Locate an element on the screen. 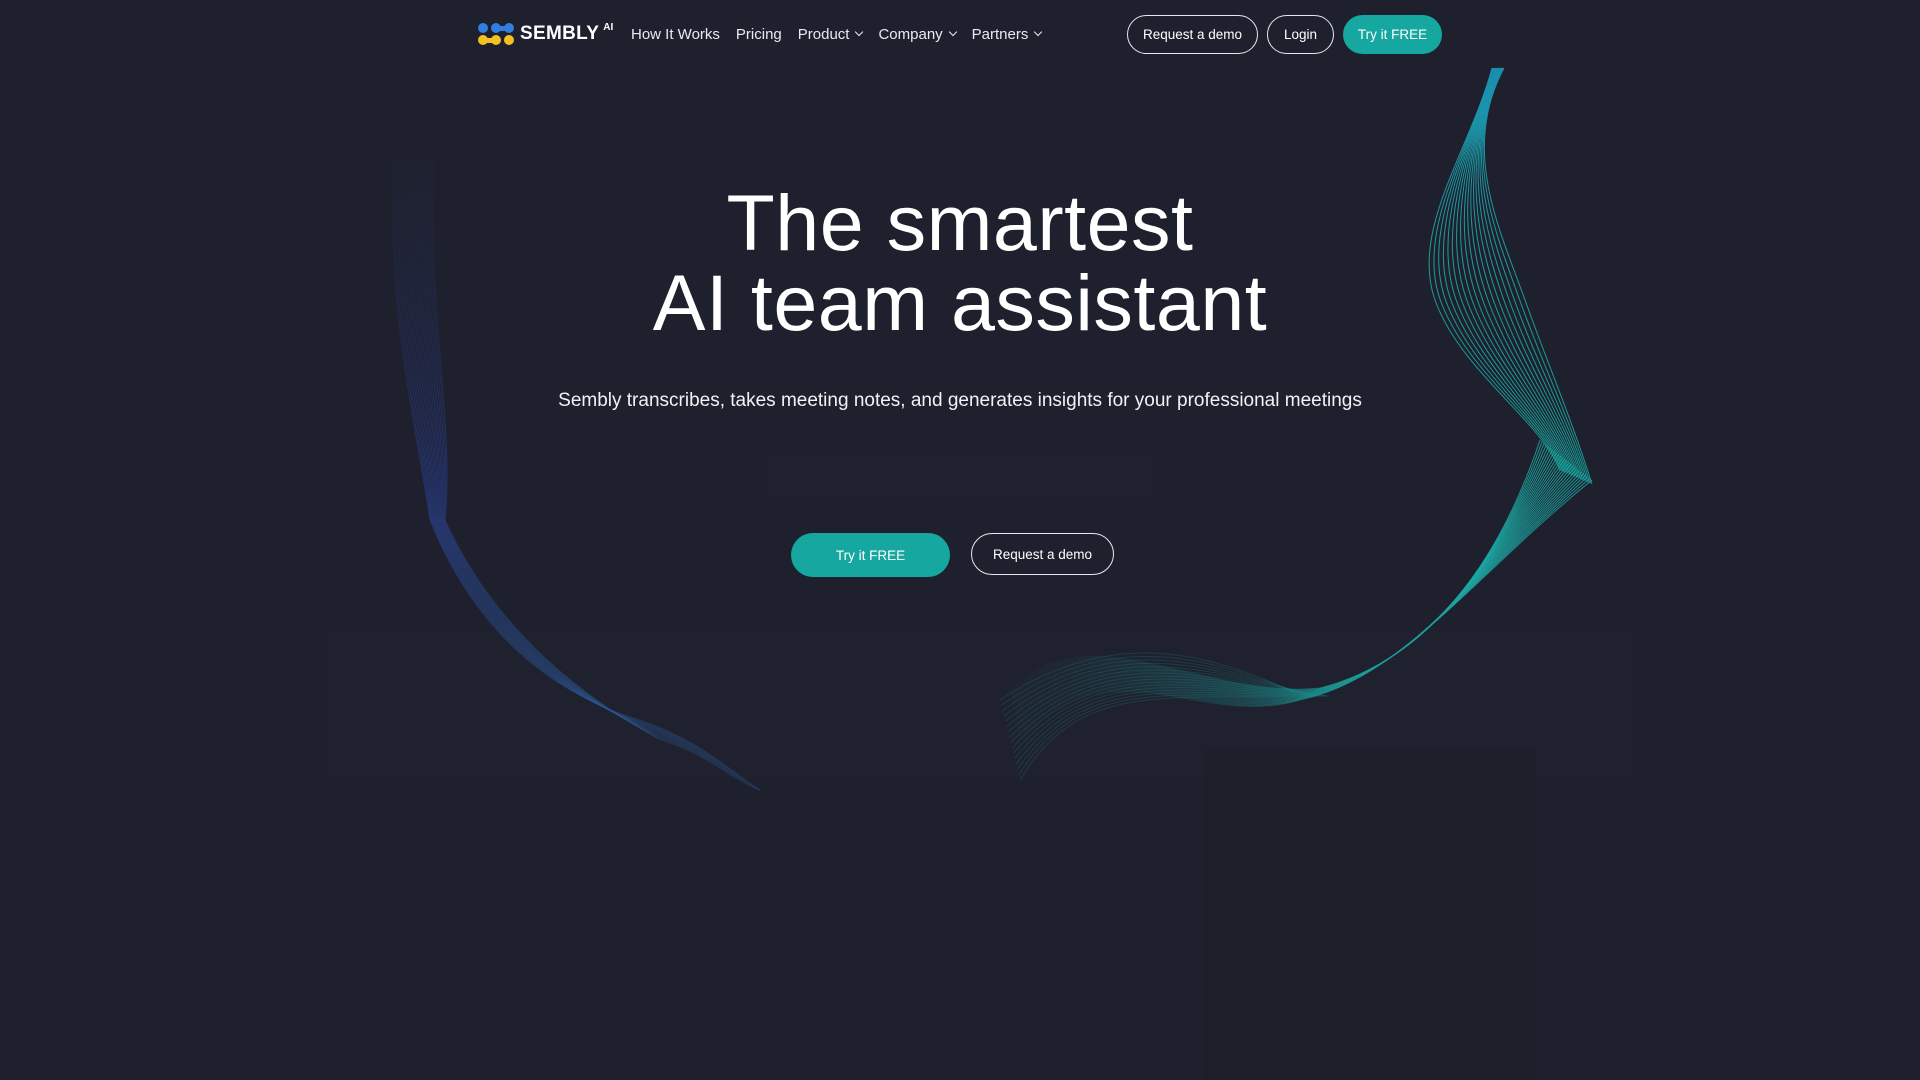  nav-label: Partners is located at coordinates (1000, 34).